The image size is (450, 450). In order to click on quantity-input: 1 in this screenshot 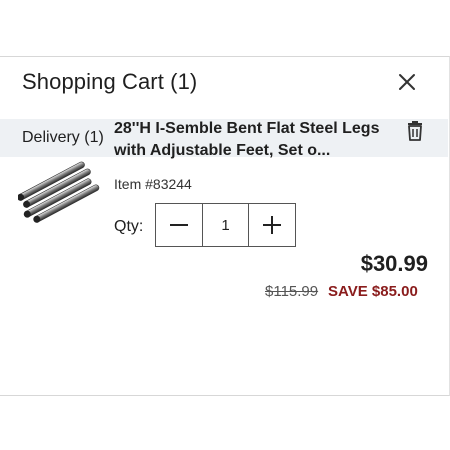, I will do `click(225, 225)`.